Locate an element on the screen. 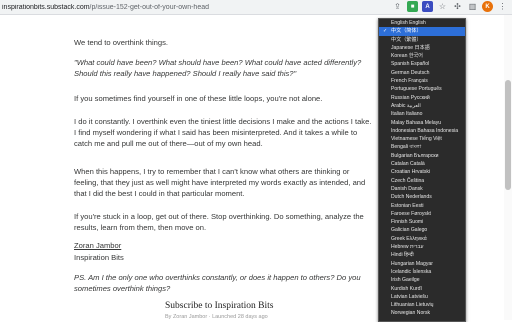  language-option: Hebrew עברית is located at coordinates (422, 247).